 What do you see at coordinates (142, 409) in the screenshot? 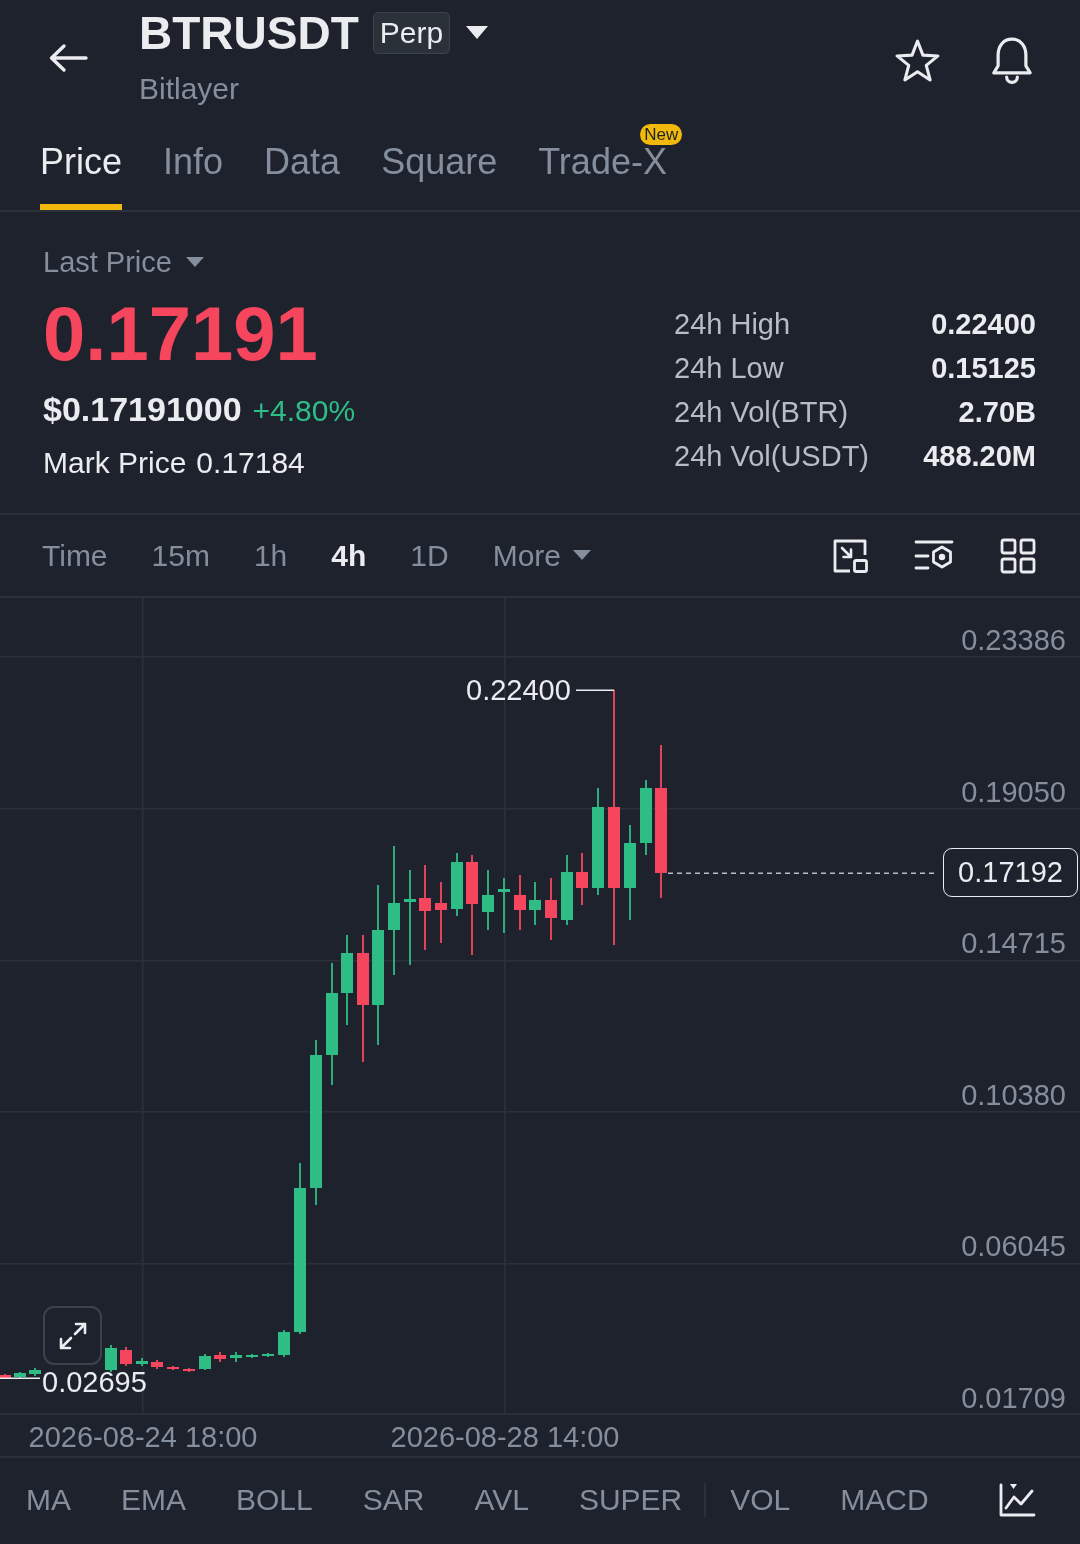
I see `usd-price: $0.17191000` at bounding box center [142, 409].